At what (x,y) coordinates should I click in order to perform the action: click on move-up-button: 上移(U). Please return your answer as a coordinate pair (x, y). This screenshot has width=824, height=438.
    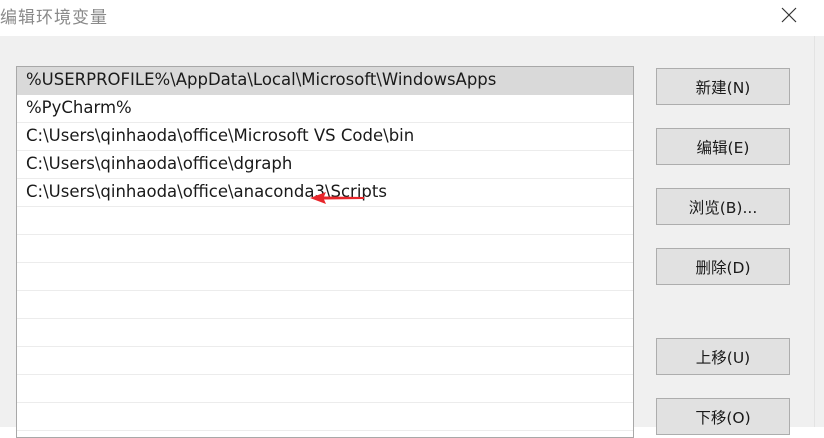
    Looking at the image, I should click on (723, 356).